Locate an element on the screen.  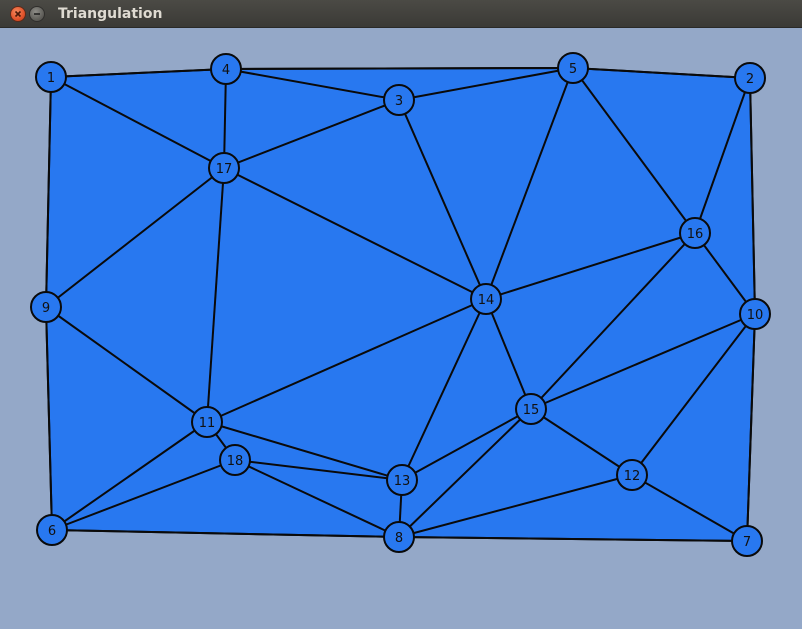
node-label: 15 is located at coordinates (531, 410).